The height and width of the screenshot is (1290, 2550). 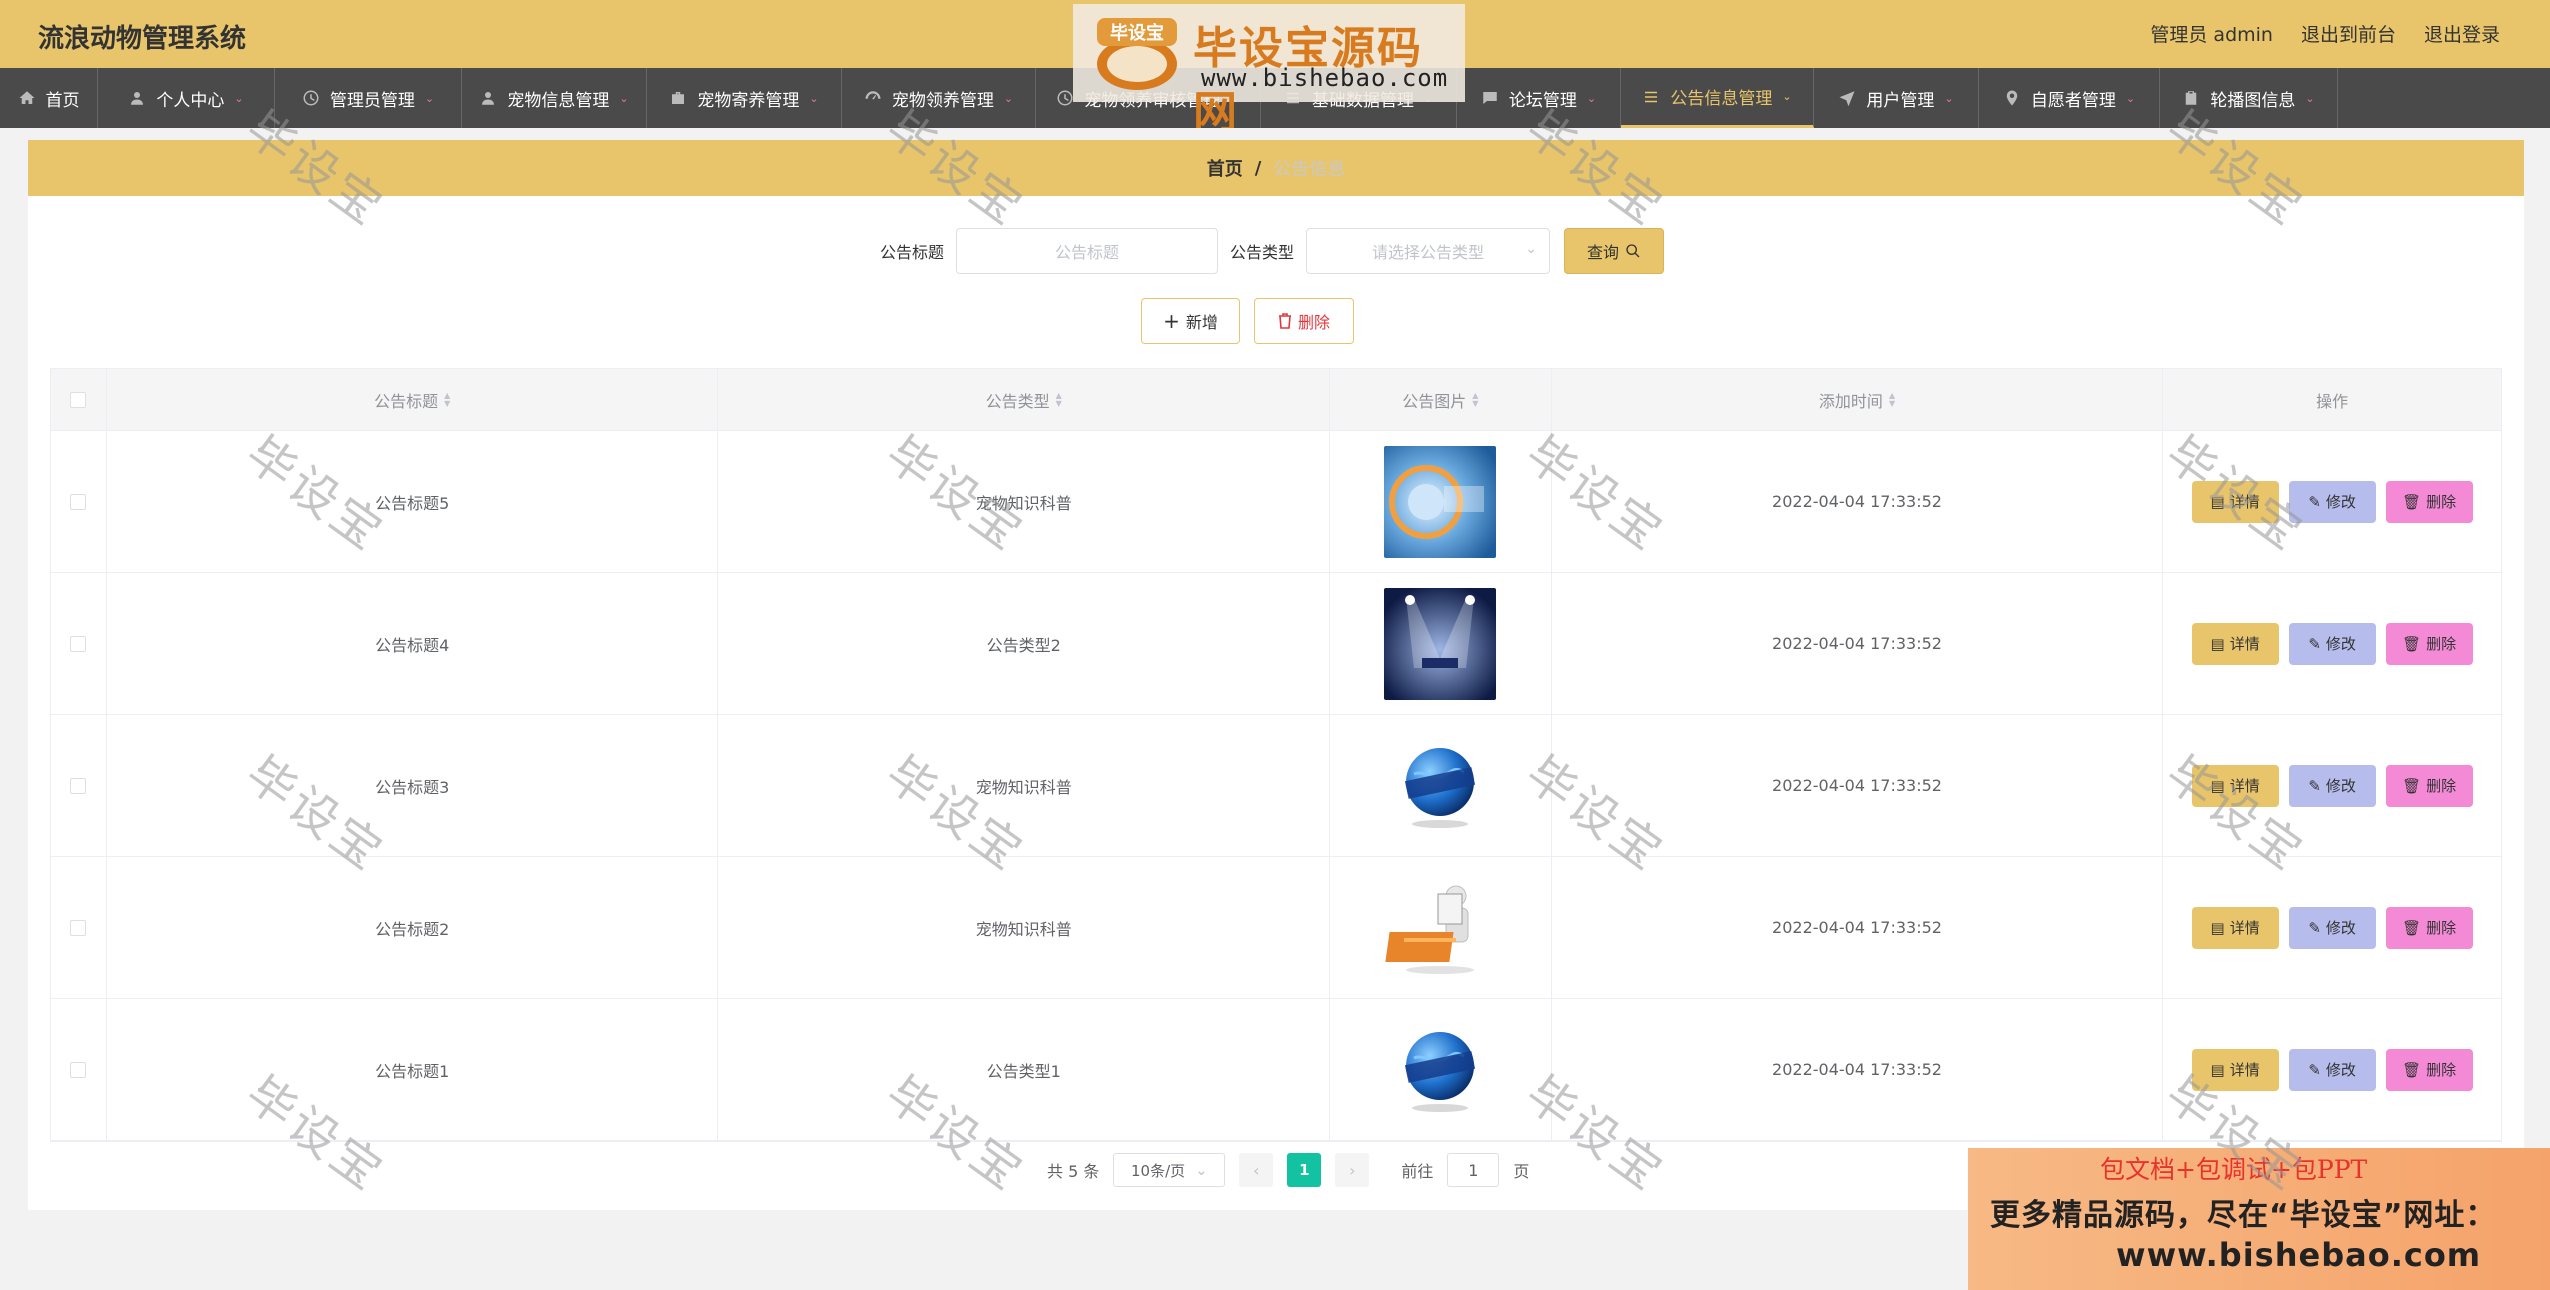 What do you see at coordinates (1247, 321) in the screenshot?
I see `action-buttons: + 新增 删除` at bounding box center [1247, 321].